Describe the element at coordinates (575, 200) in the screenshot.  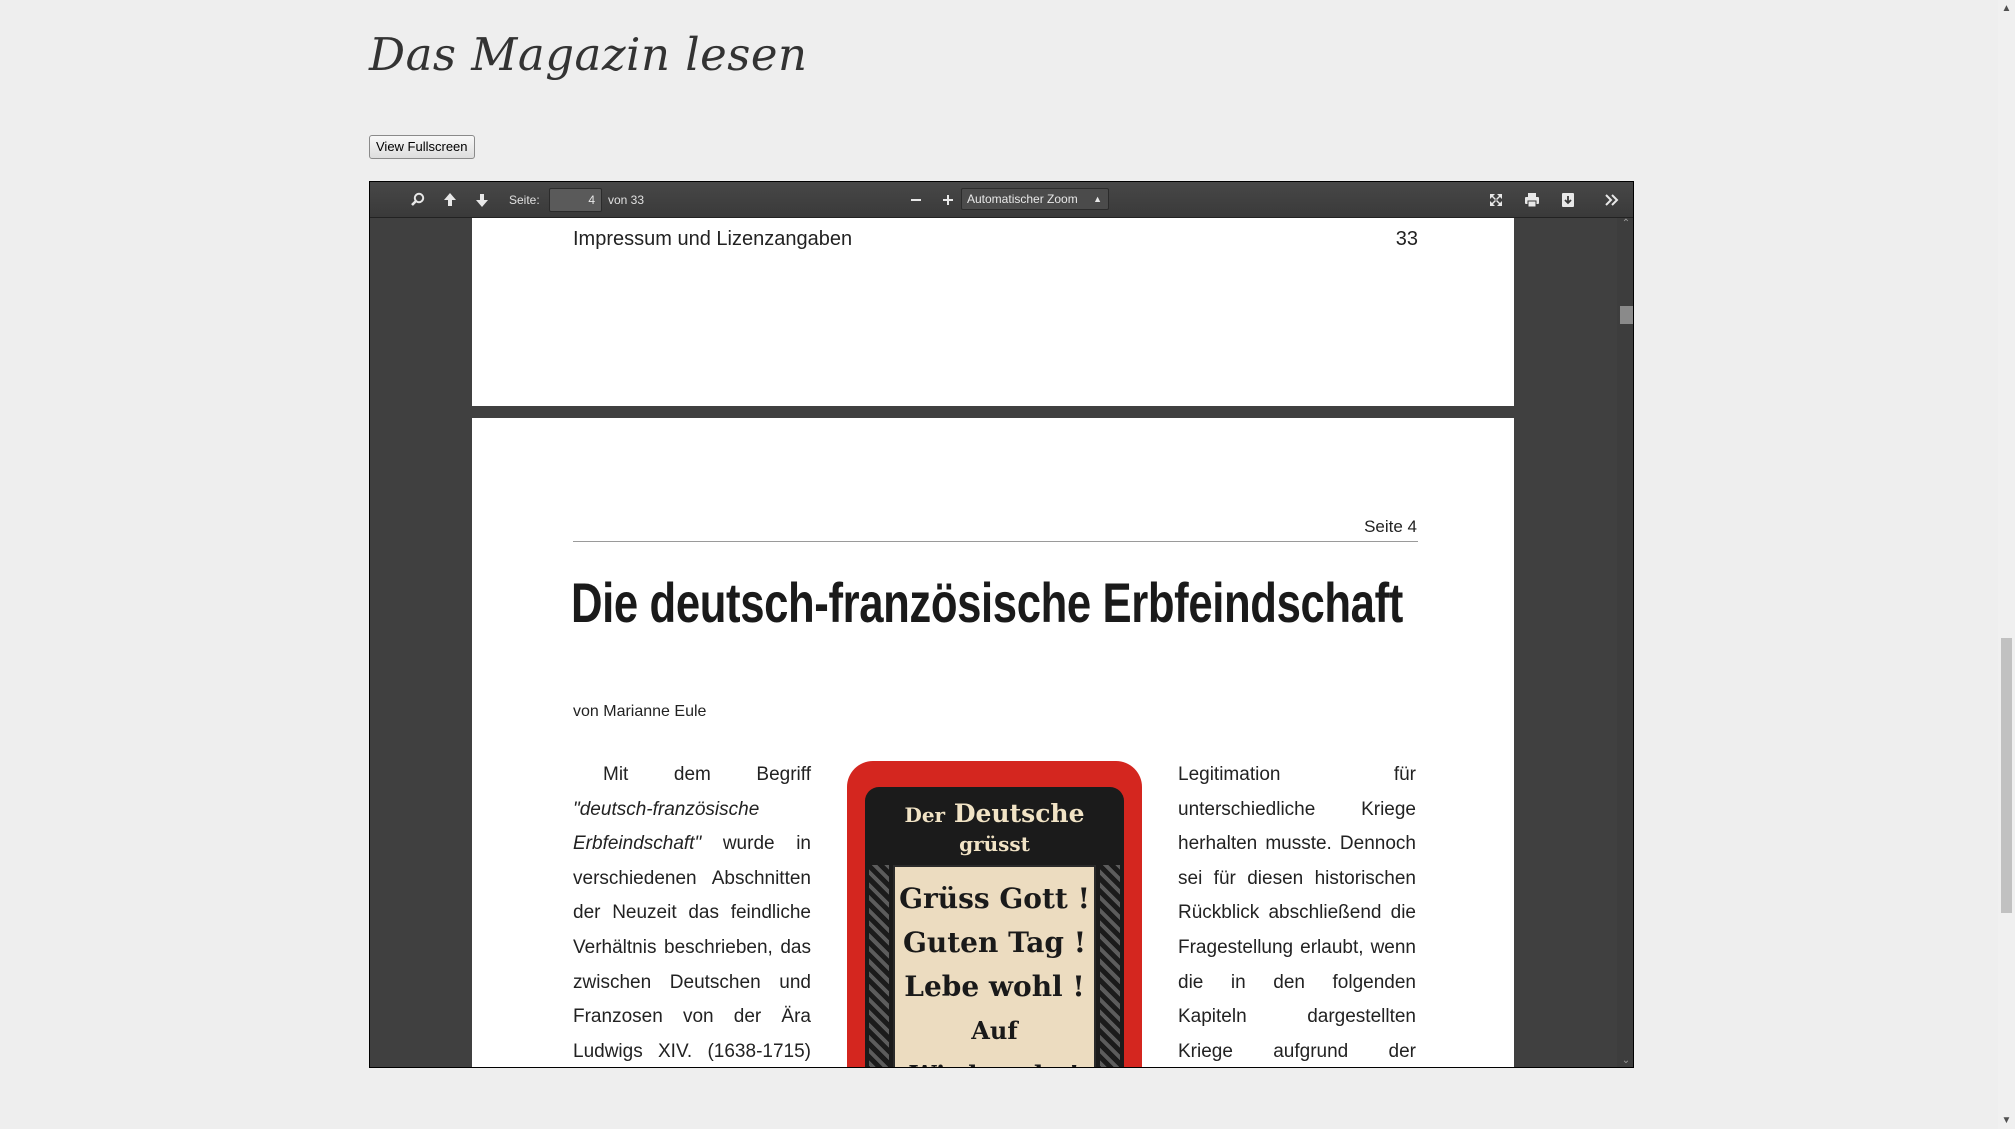
I see `page-number-input` at that location.